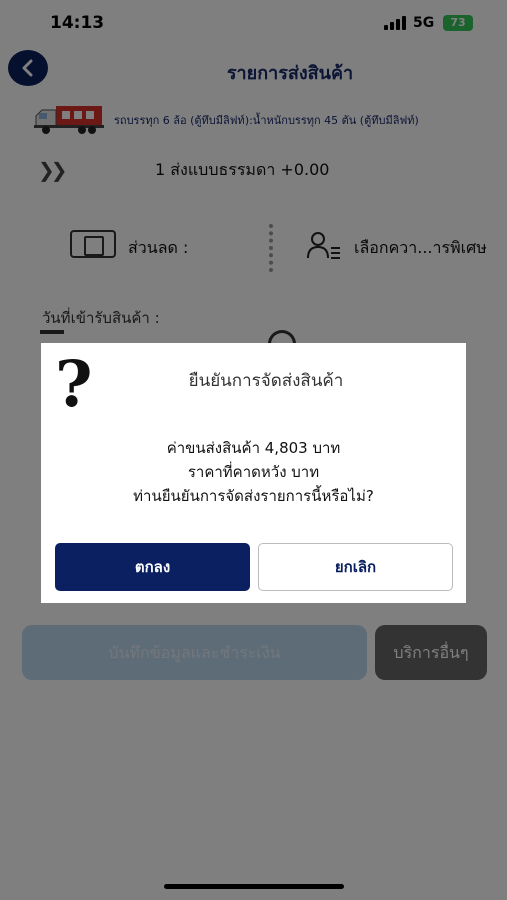  I want to click on ok-button: ตกลง, so click(152, 567).